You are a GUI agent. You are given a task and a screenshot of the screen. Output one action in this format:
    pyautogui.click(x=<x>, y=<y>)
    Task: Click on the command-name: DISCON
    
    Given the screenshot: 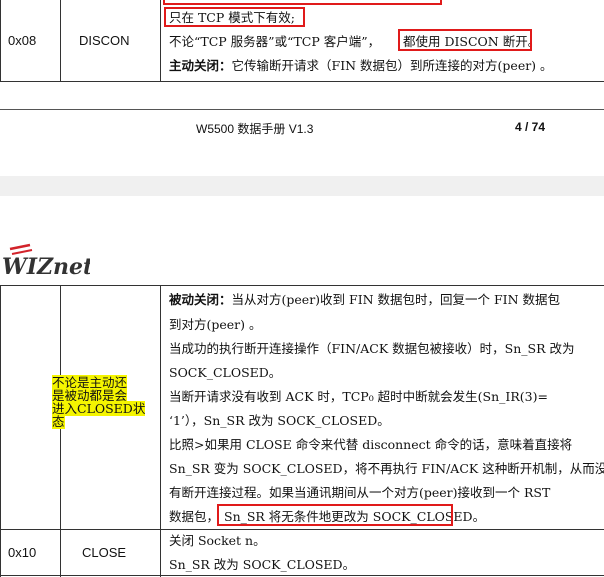 What is the action you would take?
    pyautogui.click(x=104, y=40)
    